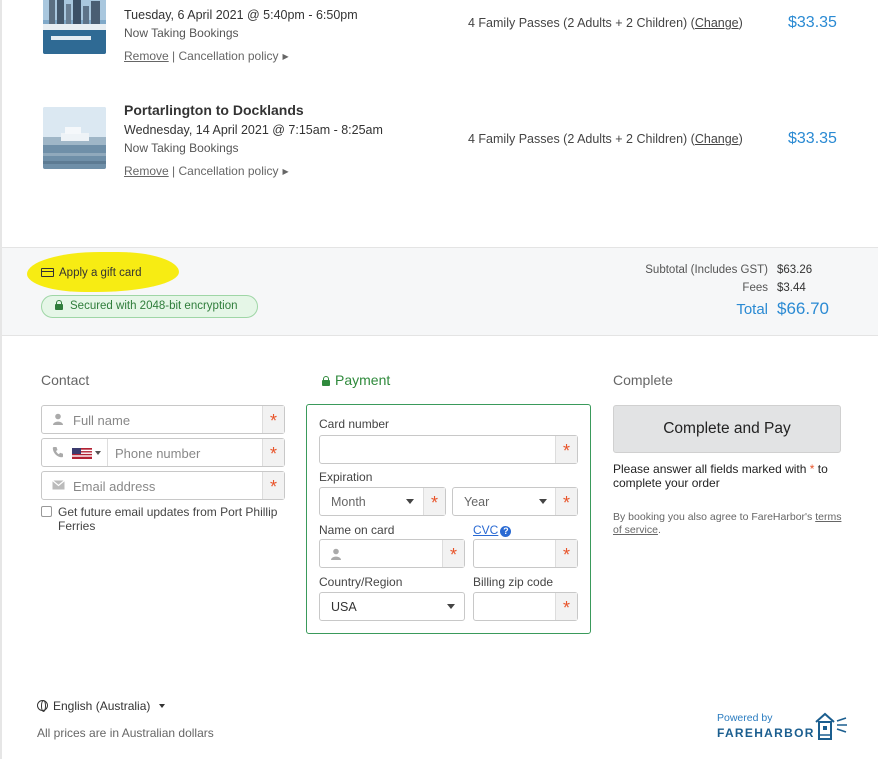  What do you see at coordinates (752, 309) in the screenshot?
I see `total-label: Total` at bounding box center [752, 309].